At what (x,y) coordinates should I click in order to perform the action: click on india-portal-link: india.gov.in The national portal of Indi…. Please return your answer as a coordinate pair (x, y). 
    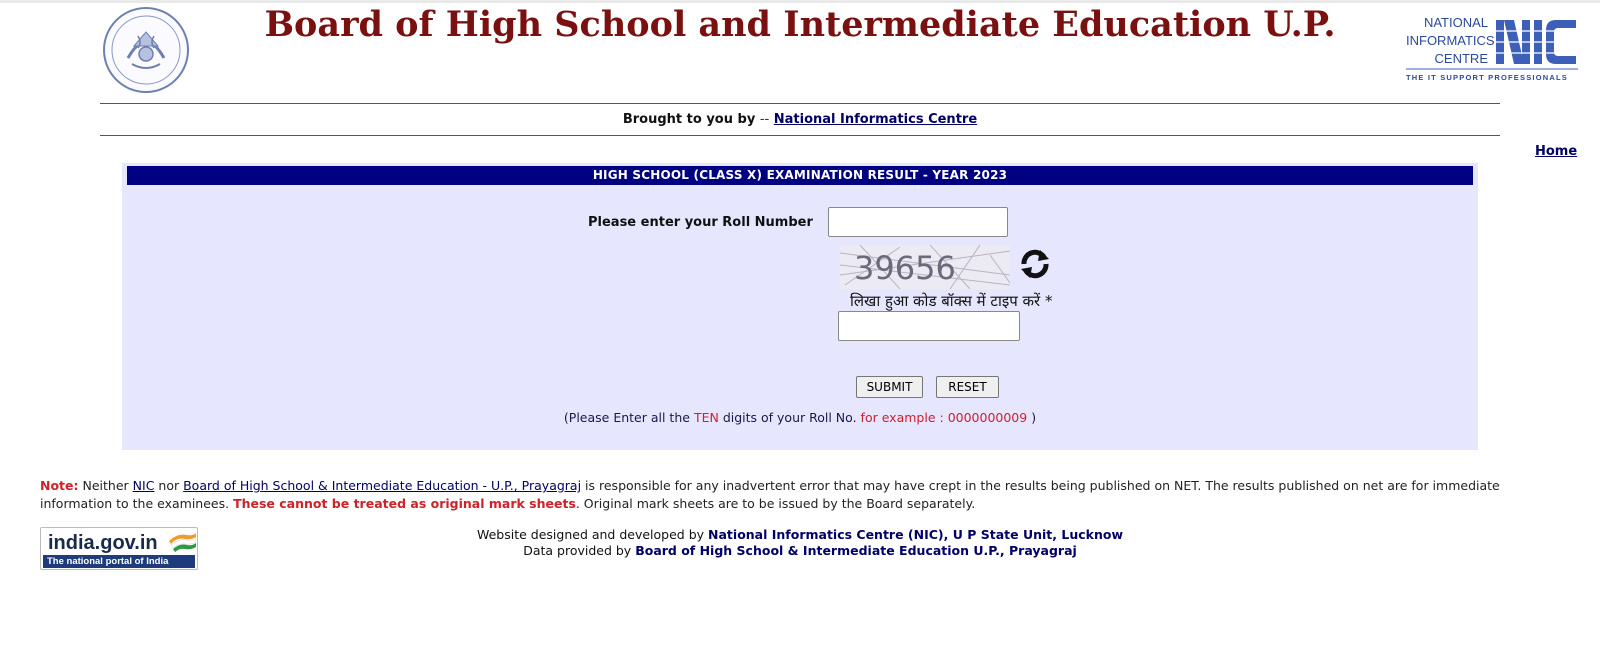
    Looking at the image, I should click on (119, 548).